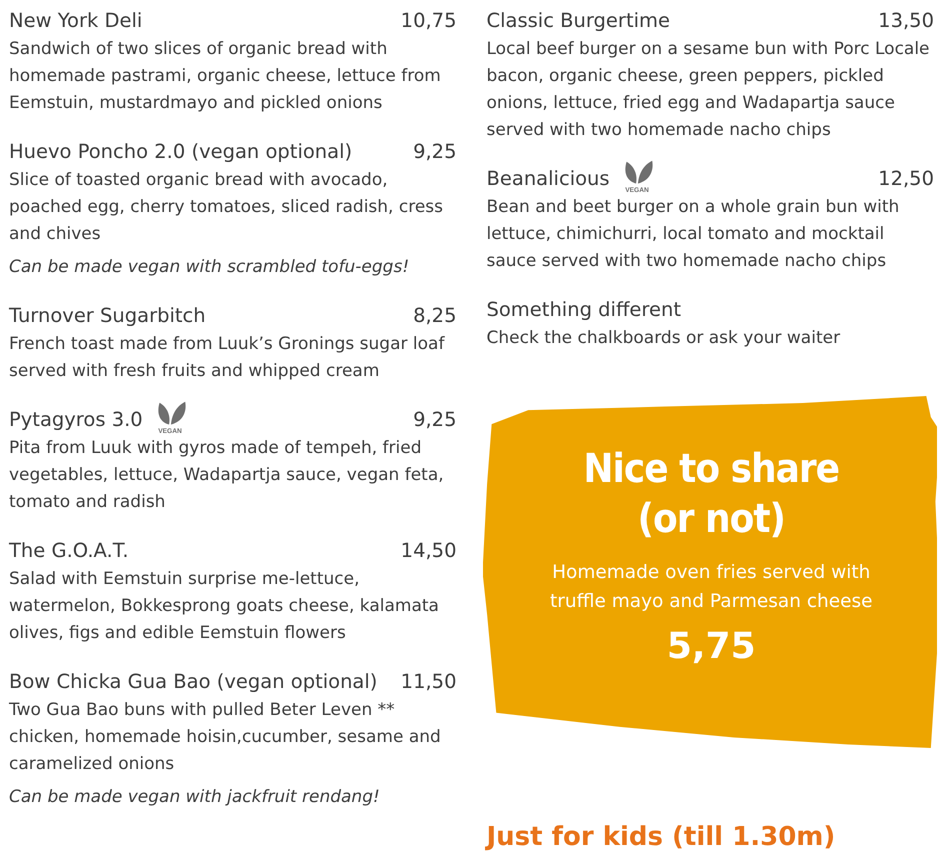  I want to click on dish-name: The G.O.A.T., so click(69, 550).